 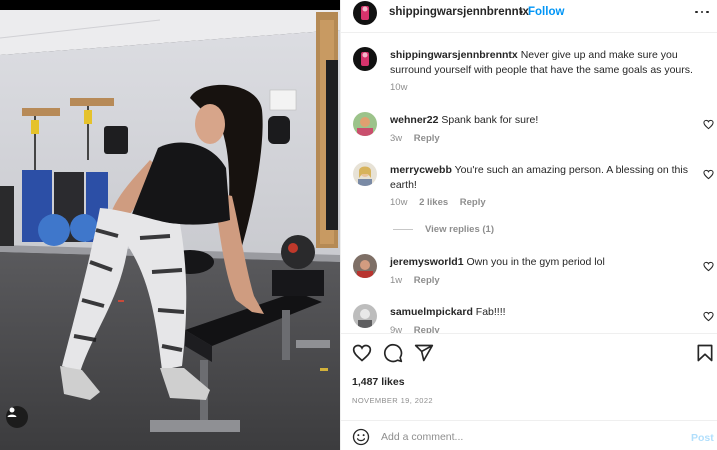 I want to click on add-comment-bar: Post, so click(x=529, y=435).